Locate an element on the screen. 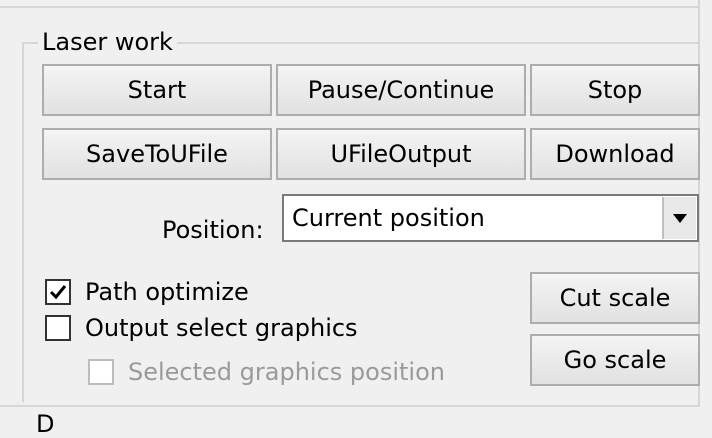 Image resolution: width=712 pixels, height=438 pixels. start-button: Start is located at coordinates (157, 90).